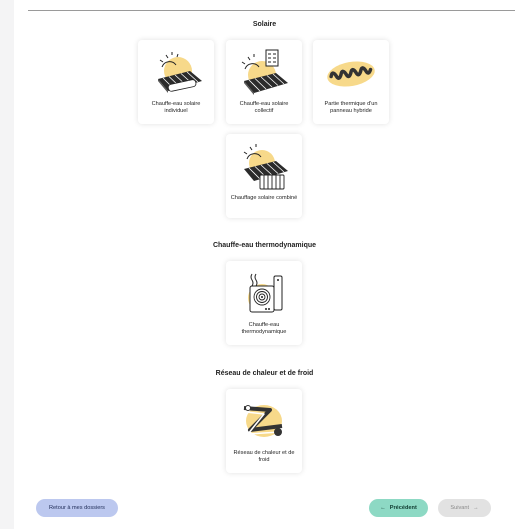  What do you see at coordinates (176, 107) in the screenshot?
I see `card-label: Chauffe-eau solaire individuel` at bounding box center [176, 107].